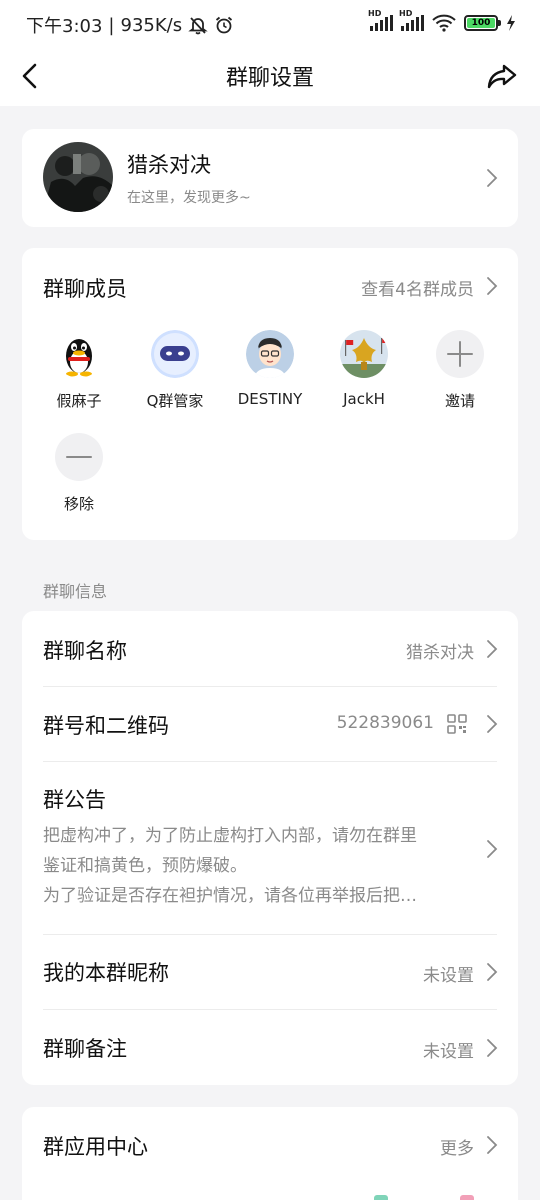  I want to click on network-speed: 935K/s, so click(151, 25).